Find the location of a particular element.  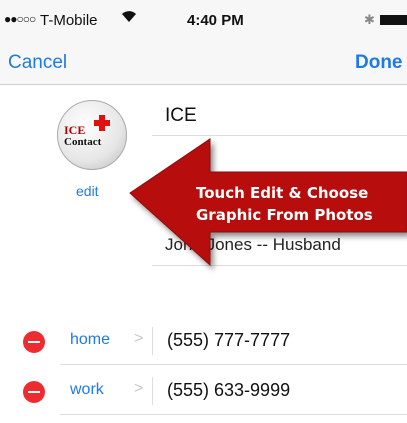

status-bar: ●●○○○ T-Mobile 4:40 PM ✱ is located at coordinates (203, 20).